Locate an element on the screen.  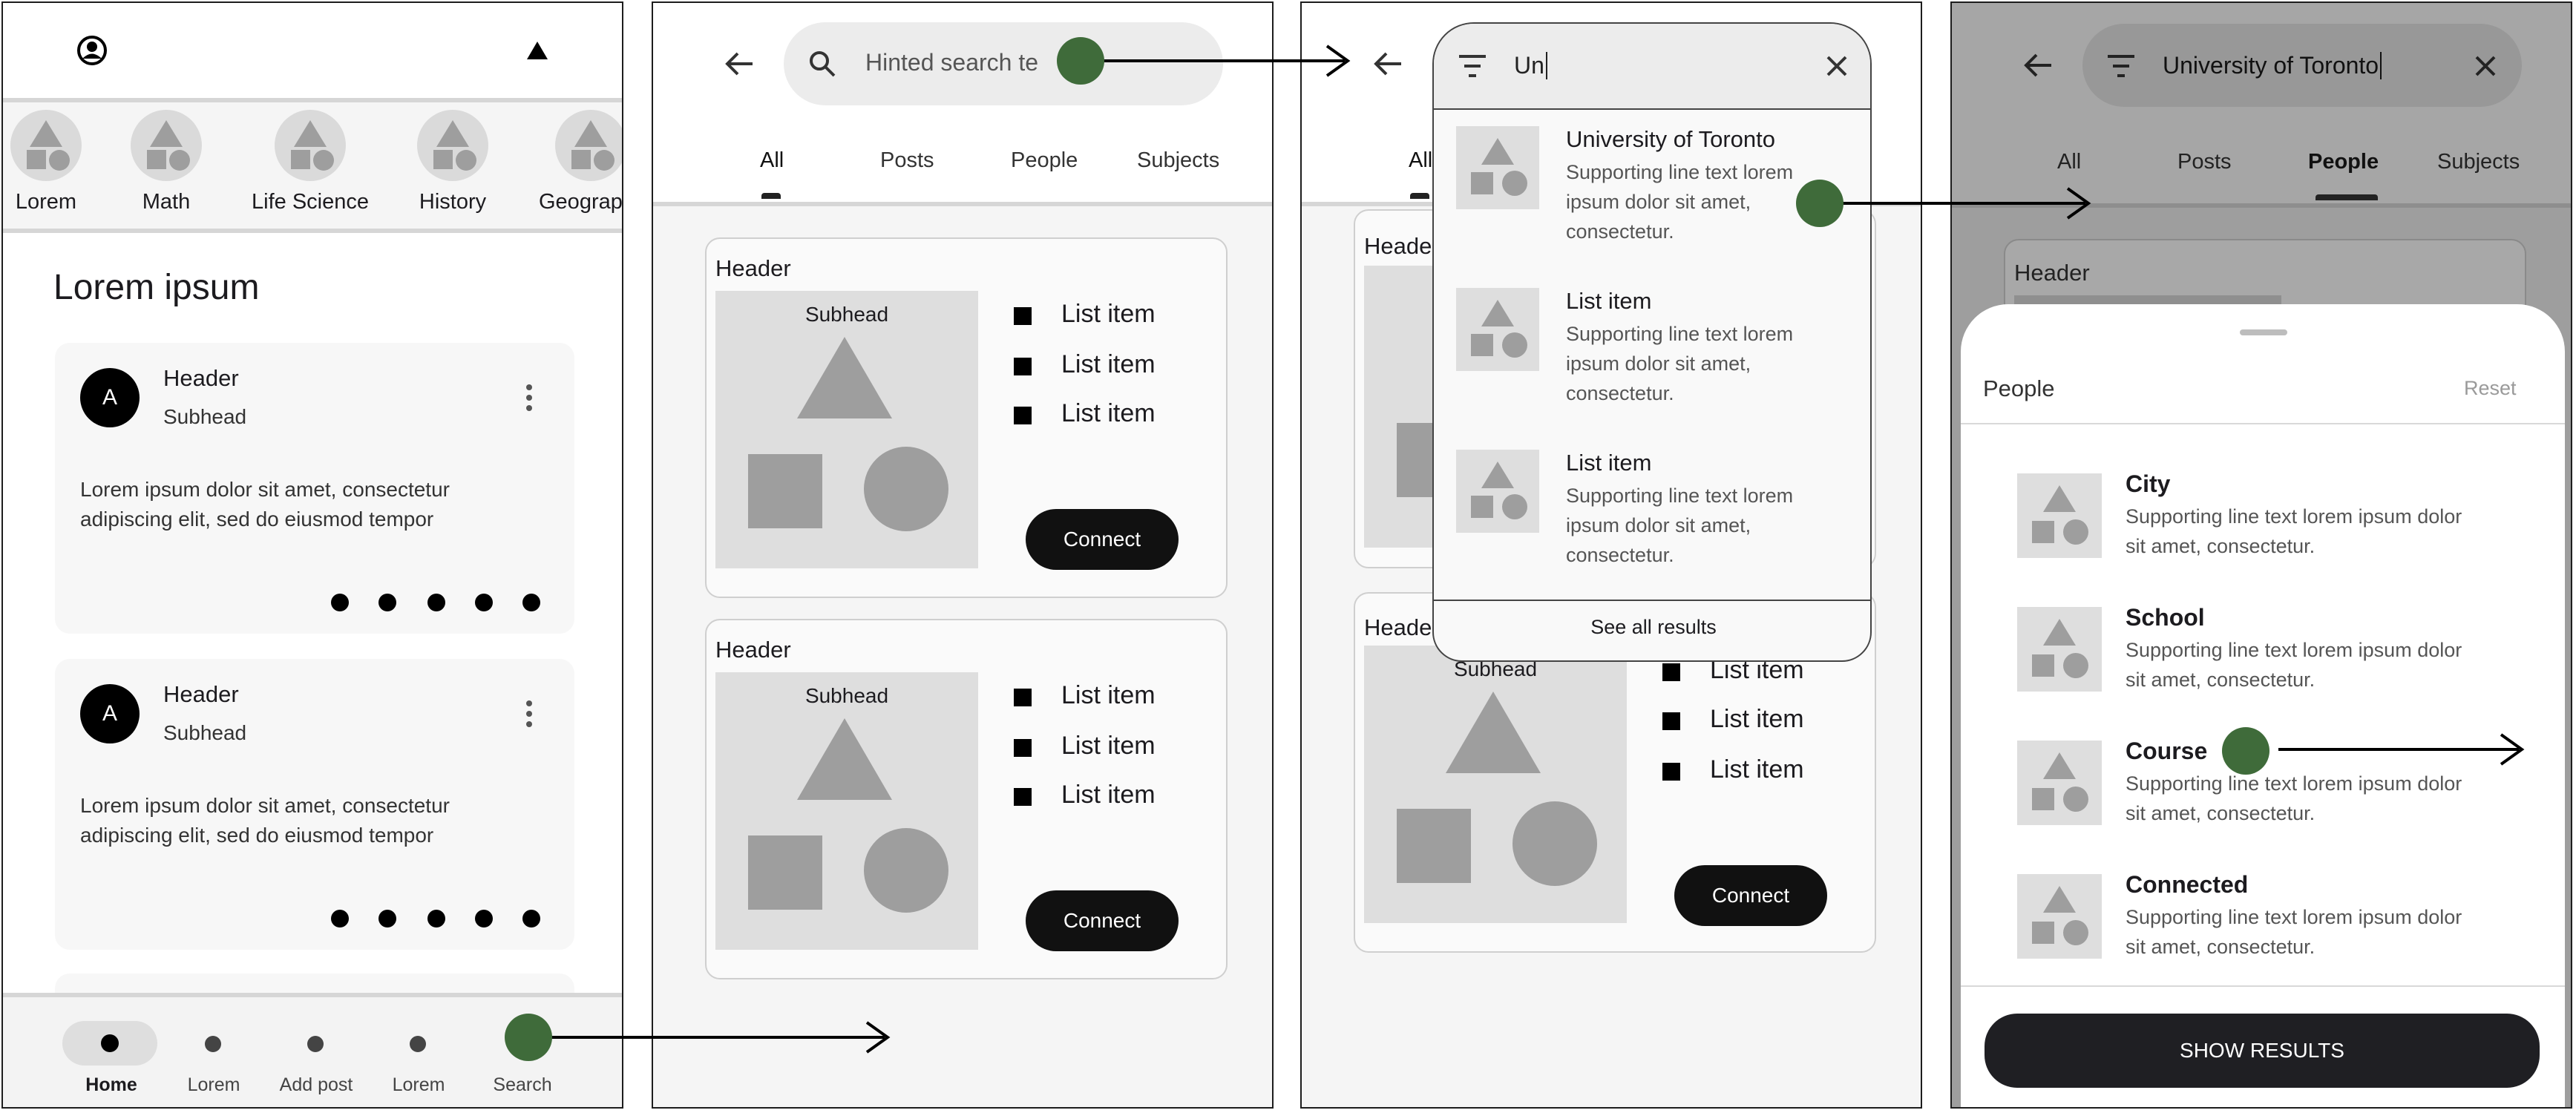
flow-arrow-suggestion is located at coordinates (1956, 203).